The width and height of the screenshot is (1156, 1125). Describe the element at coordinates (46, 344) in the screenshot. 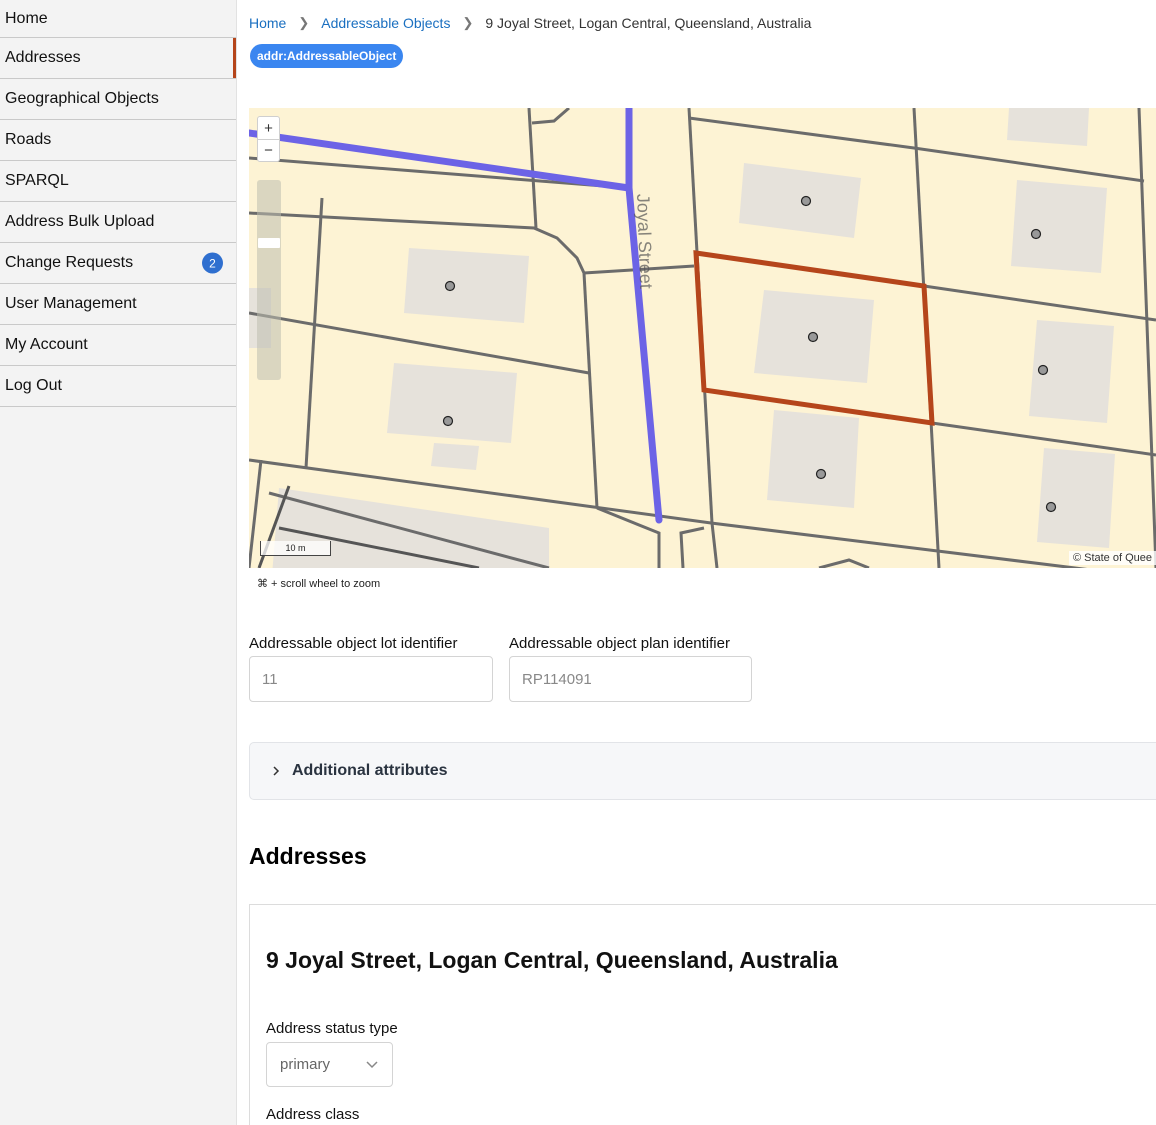

I see `sidebar-item-label: My Account` at that location.